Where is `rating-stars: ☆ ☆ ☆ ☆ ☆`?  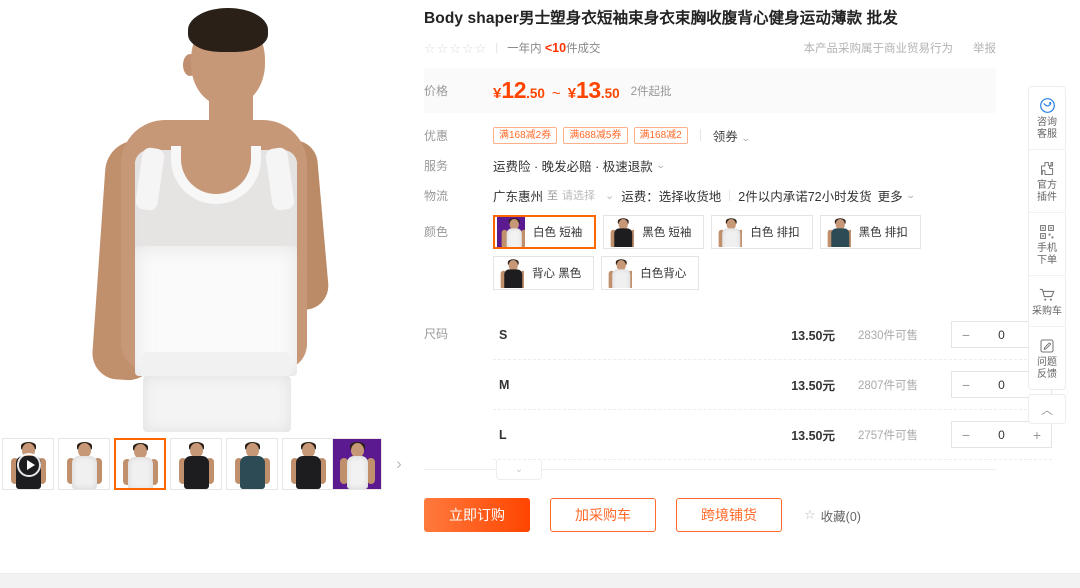 rating-stars: ☆ ☆ ☆ ☆ ☆ is located at coordinates (455, 48).